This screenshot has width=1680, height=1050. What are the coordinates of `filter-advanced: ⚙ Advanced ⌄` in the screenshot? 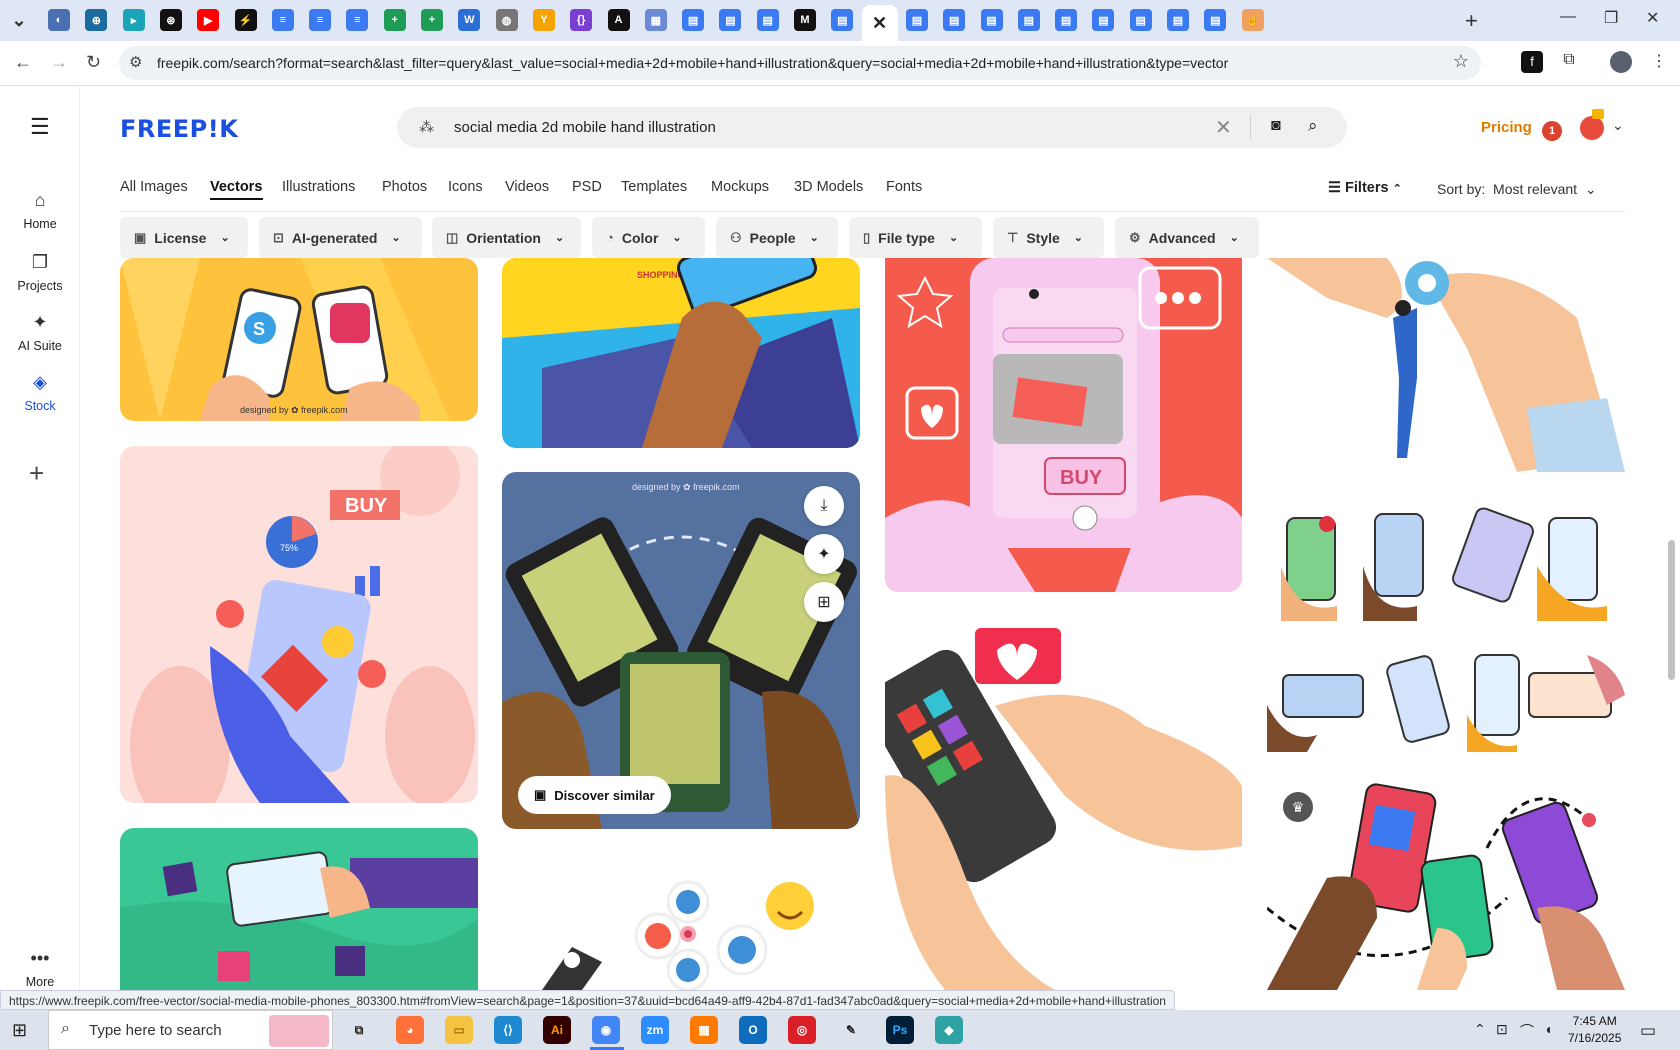 It's located at (1187, 237).